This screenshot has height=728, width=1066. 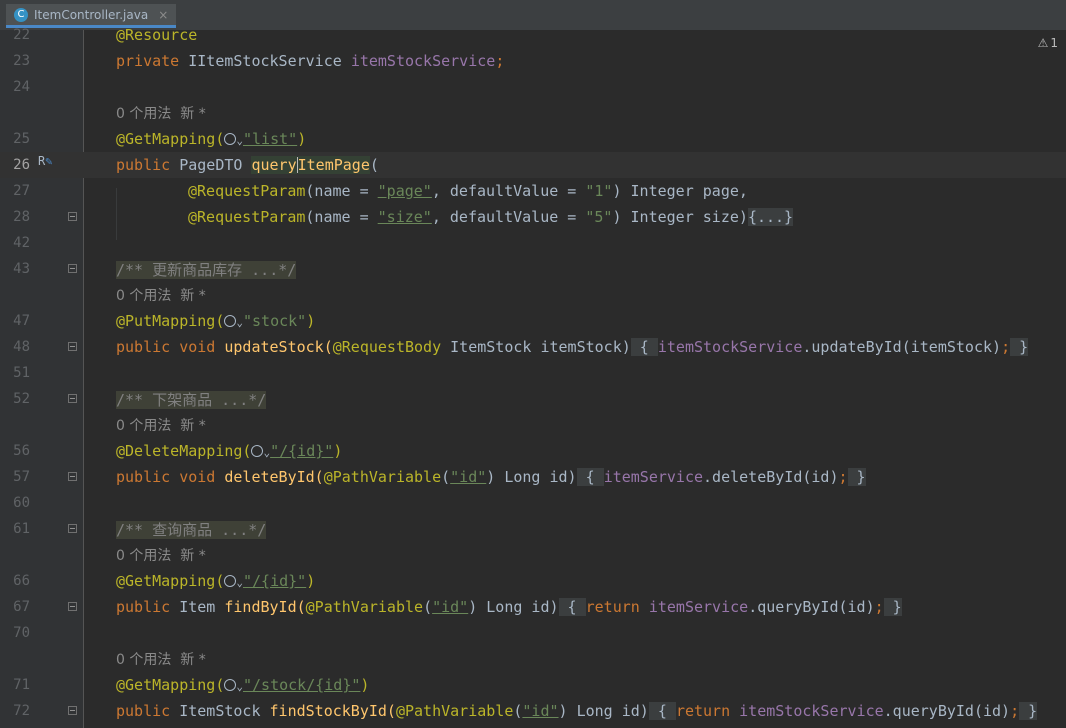 I want to click on folded-comment: /** 更新商品库存 ...*/, so click(x=206, y=269).